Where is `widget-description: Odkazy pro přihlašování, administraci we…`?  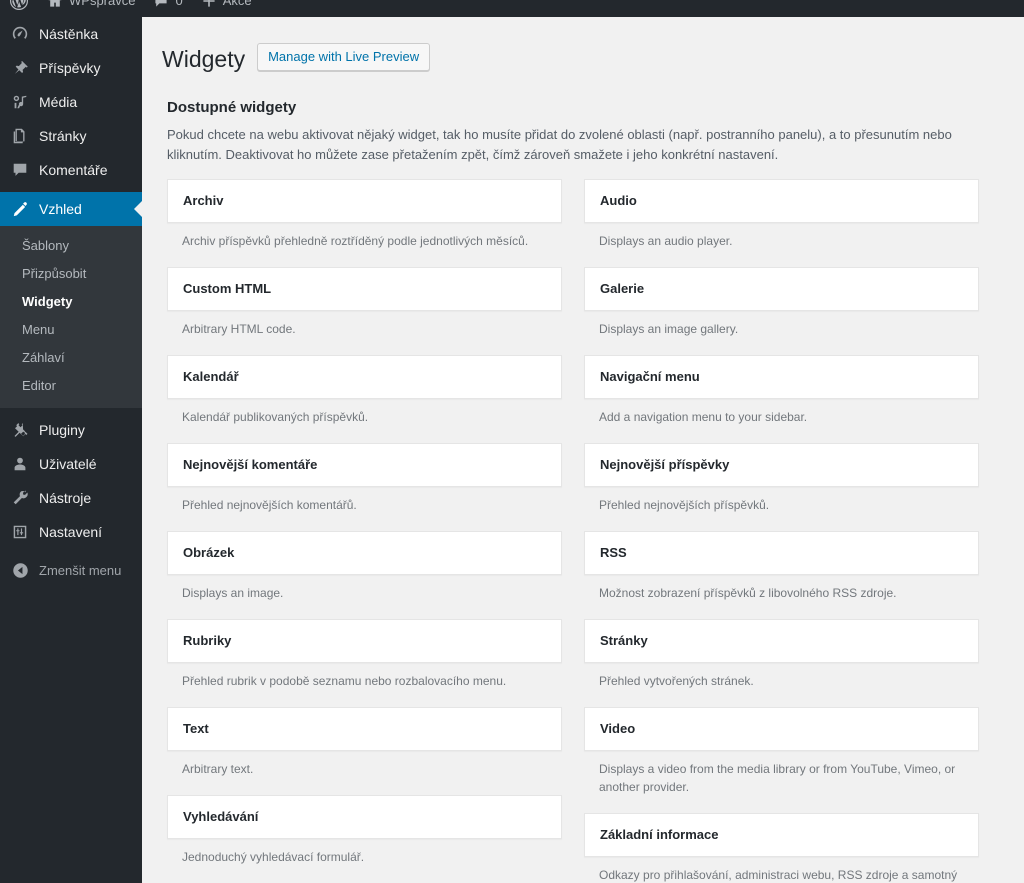 widget-description: Odkazy pro přihlašování, administraci we… is located at coordinates (778, 875).